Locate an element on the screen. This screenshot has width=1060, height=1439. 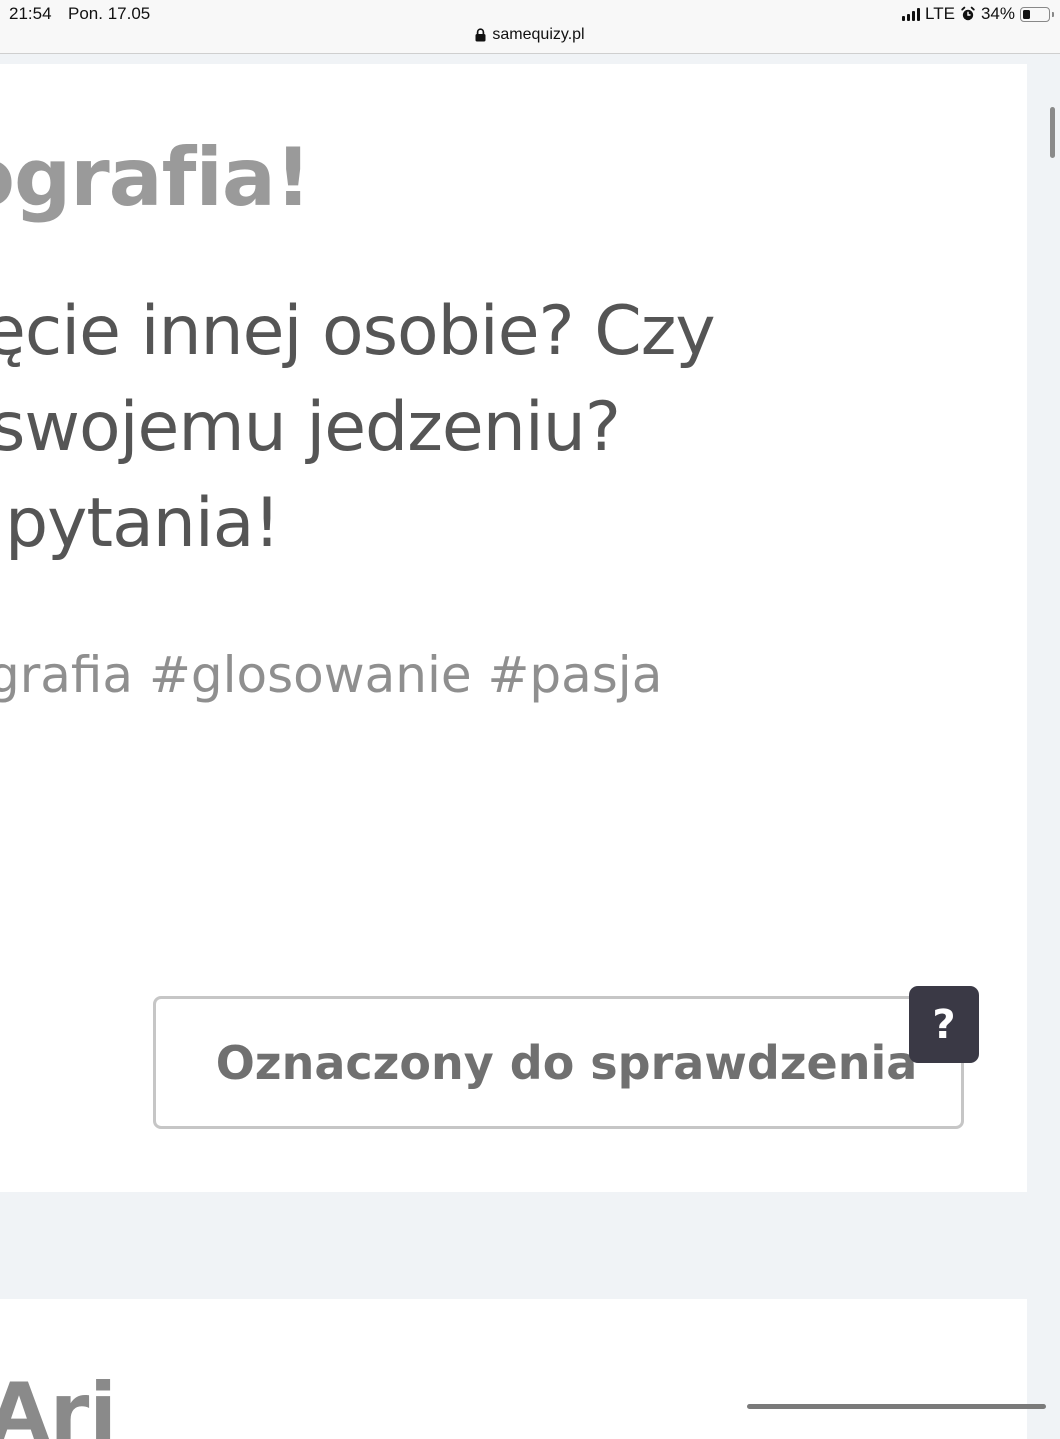
quiz-title: ografia! is located at coordinates (155, 178).